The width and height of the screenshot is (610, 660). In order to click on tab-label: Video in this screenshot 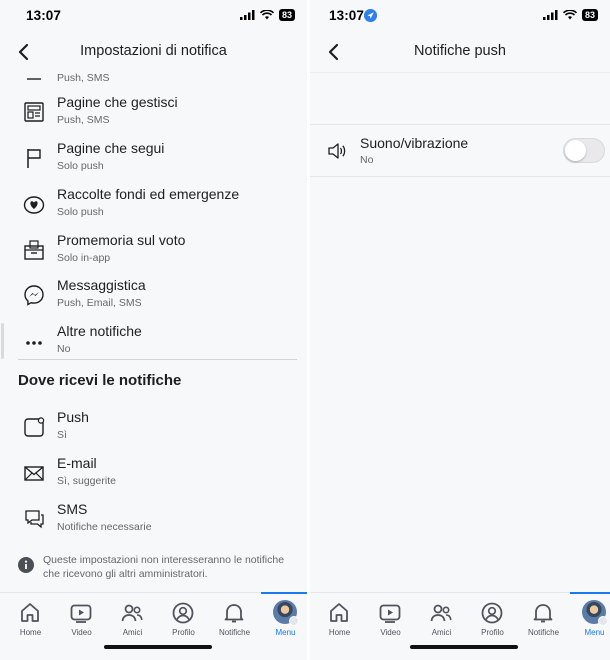, I will do `click(81, 632)`.